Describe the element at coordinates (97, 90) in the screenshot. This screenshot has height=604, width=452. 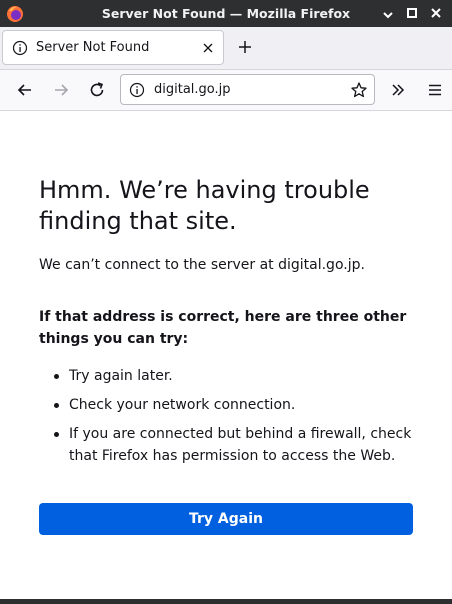
I see `reload-icon` at that location.